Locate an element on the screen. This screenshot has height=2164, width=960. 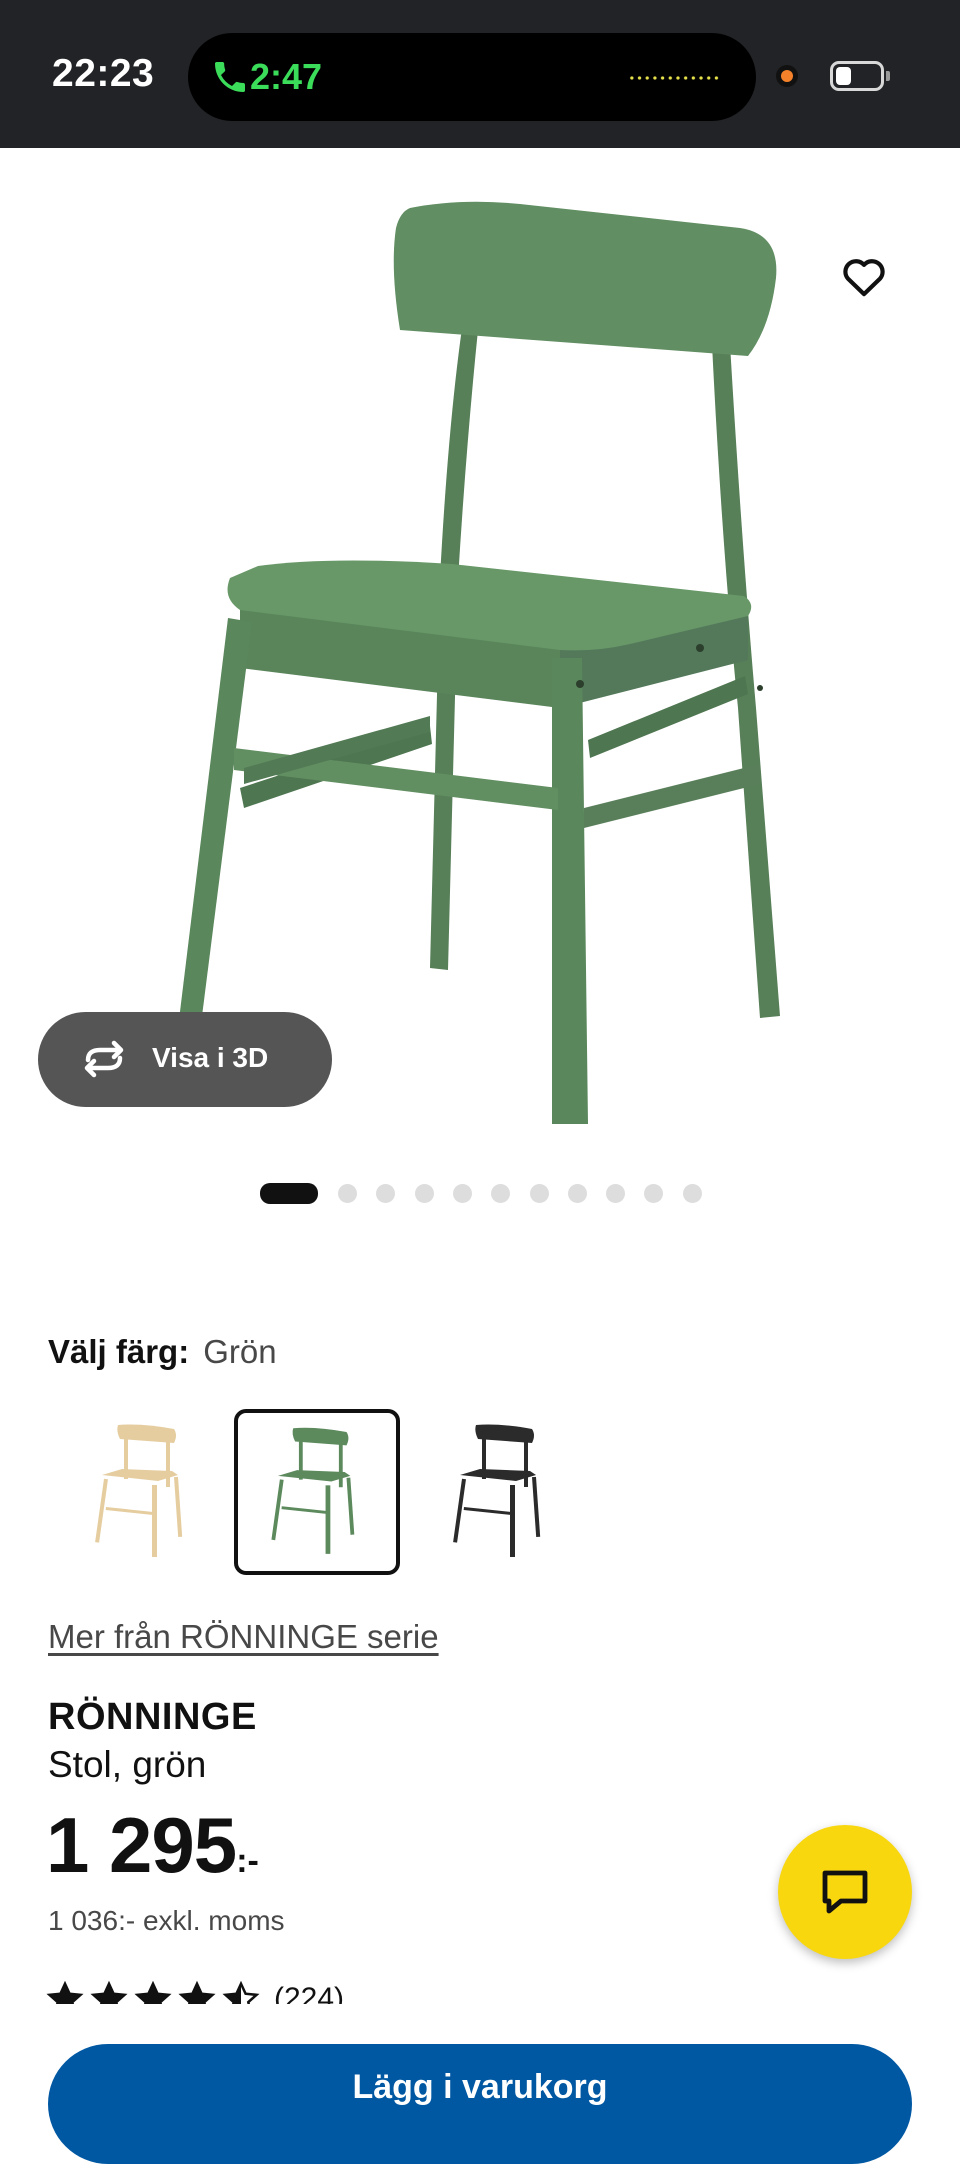
price: 1 295:- is located at coordinates (152, 1845).